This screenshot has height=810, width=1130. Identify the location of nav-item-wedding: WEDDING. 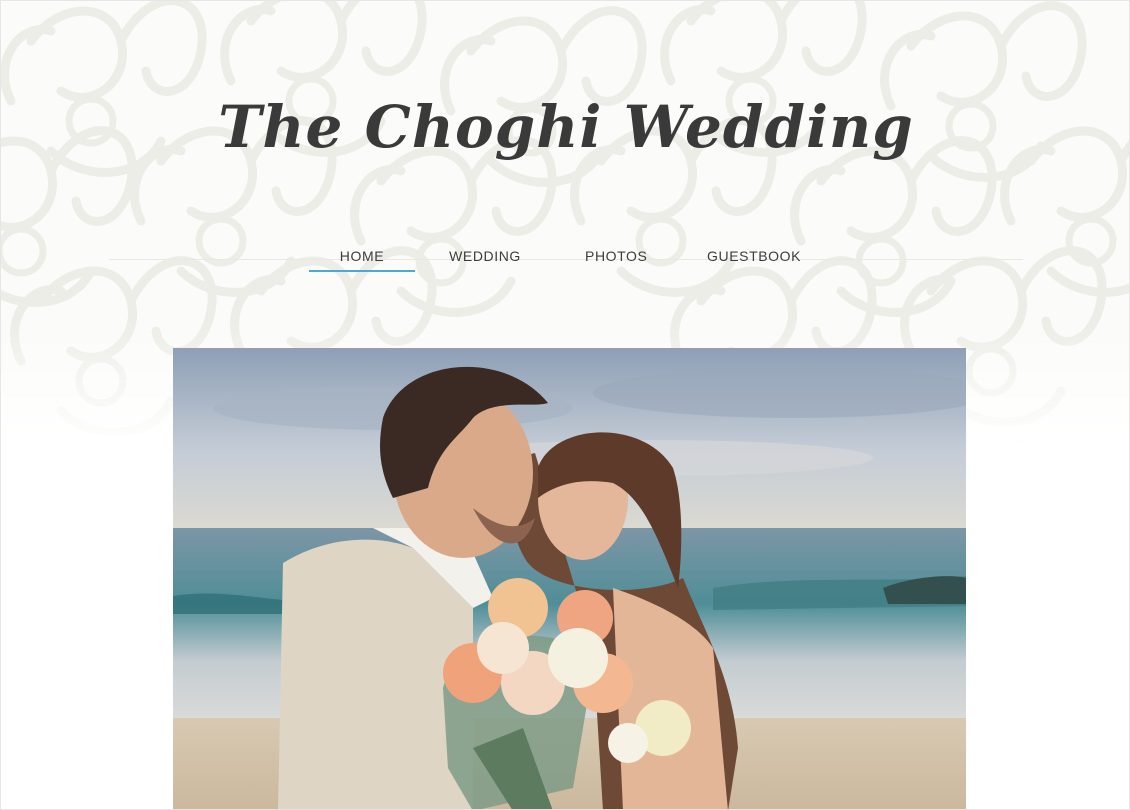
(485, 258).